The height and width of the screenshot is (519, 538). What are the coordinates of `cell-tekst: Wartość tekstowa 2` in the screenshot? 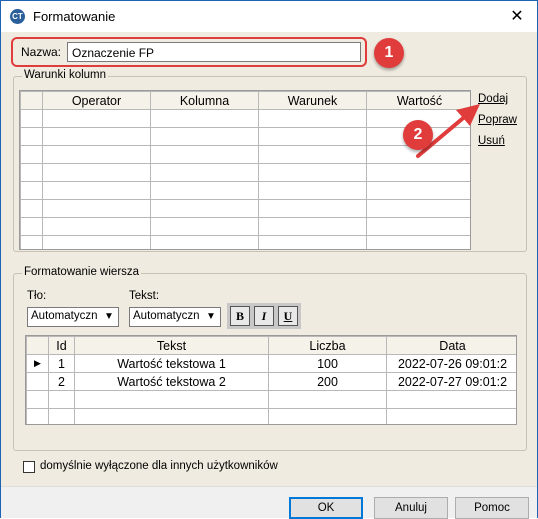 It's located at (171, 381).